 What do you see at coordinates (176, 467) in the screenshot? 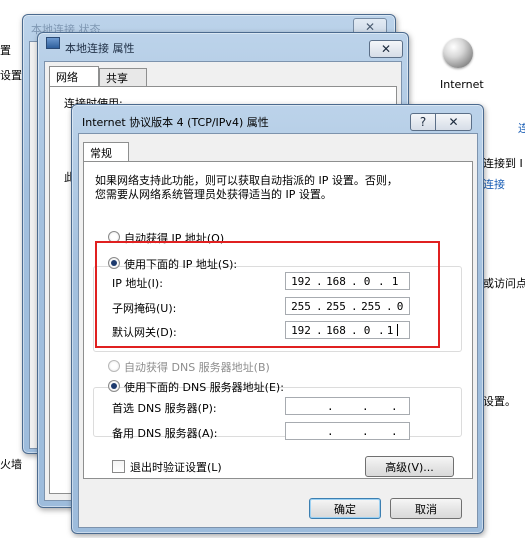
I see `validate-label: 退出时验证设置(L)` at bounding box center [176, 467].